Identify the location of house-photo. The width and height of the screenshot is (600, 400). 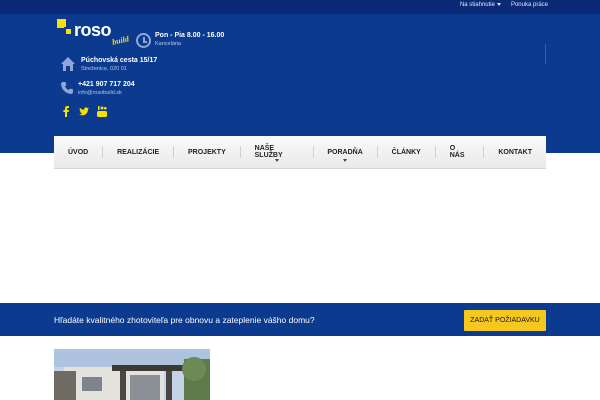
(132, 374).